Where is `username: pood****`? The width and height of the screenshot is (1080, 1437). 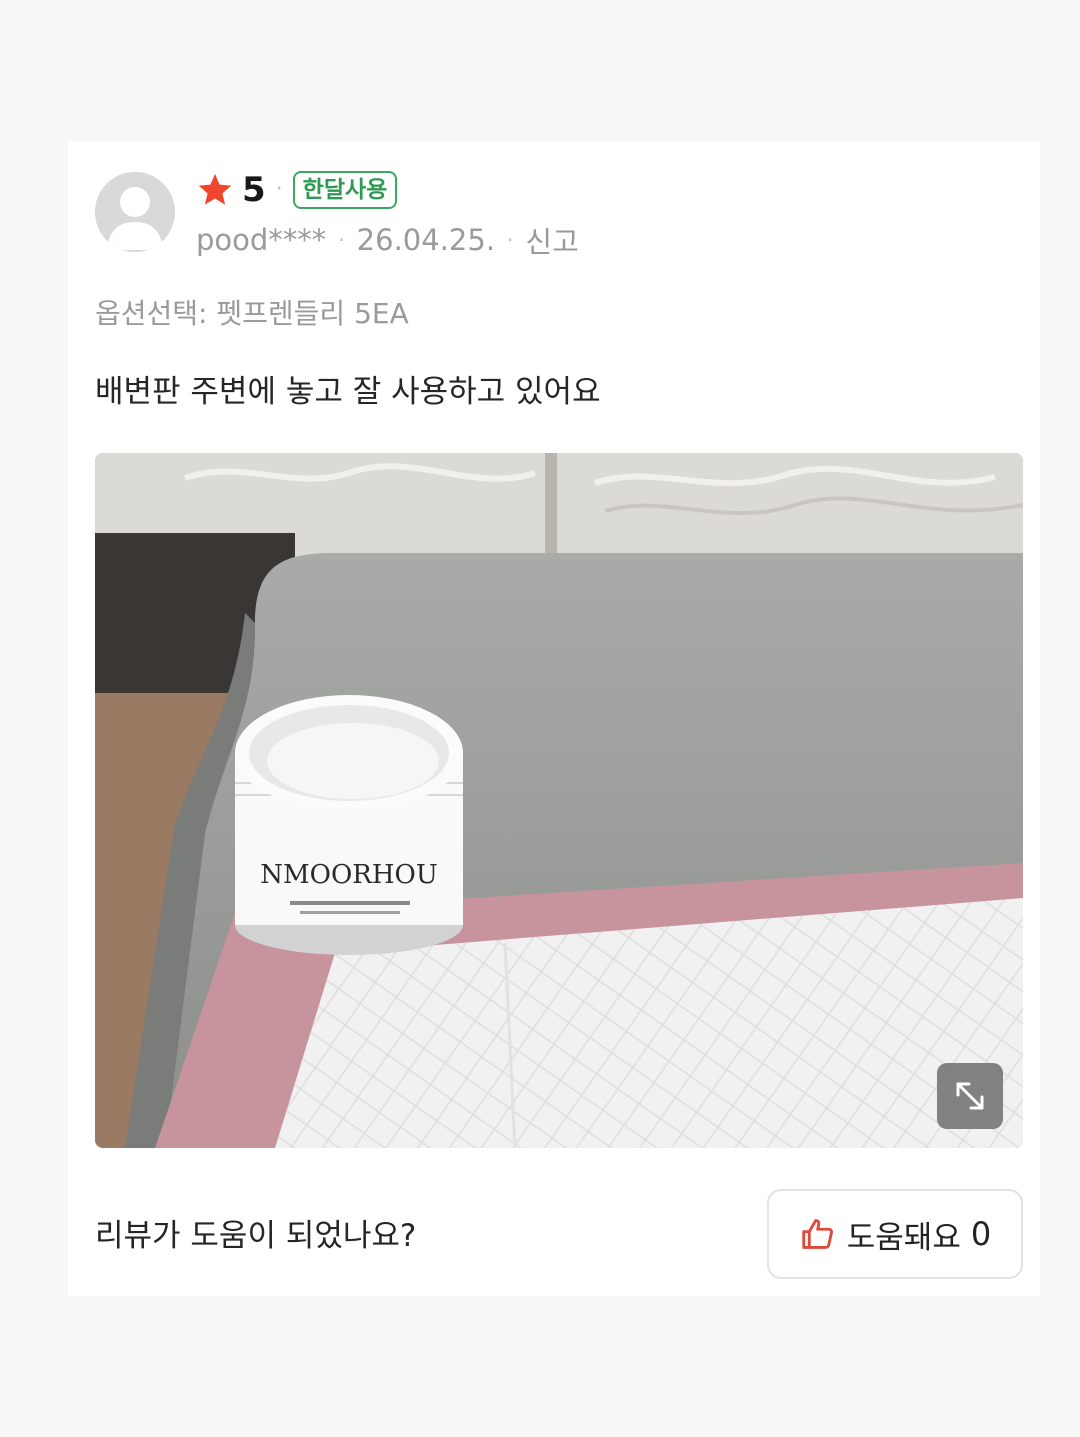
username: pood**** is located at coordinates (261, 240).